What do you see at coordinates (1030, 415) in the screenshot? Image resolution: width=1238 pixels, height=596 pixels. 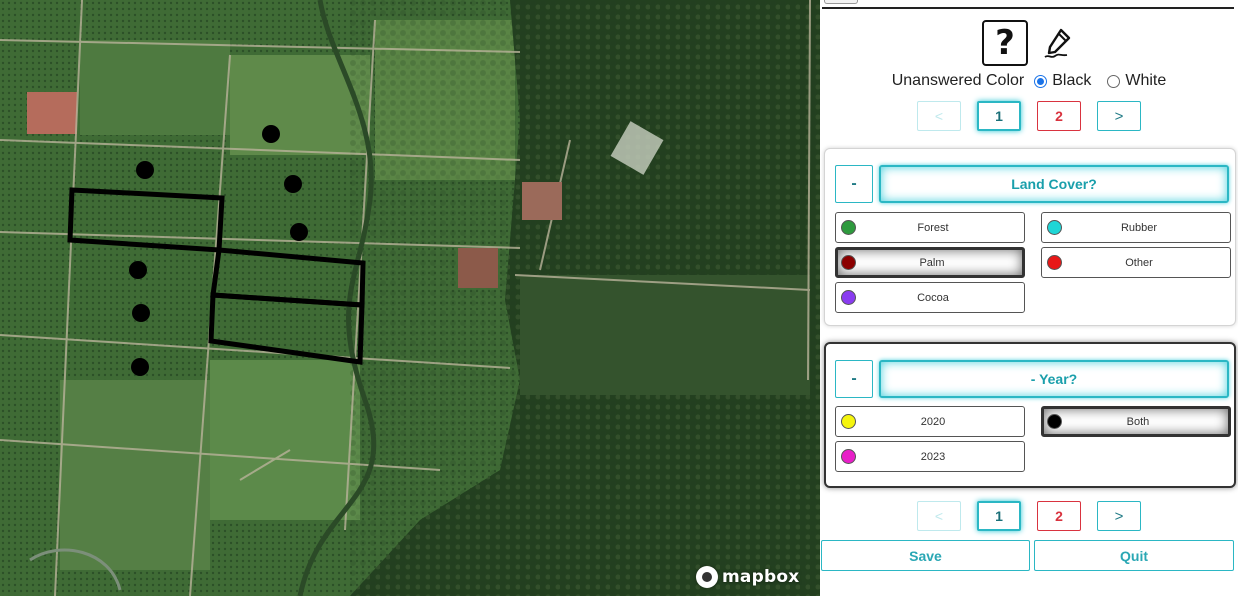 I see `question-card-year: - - Year? 2020 Both 2023` at bounding box center [1030, 415].